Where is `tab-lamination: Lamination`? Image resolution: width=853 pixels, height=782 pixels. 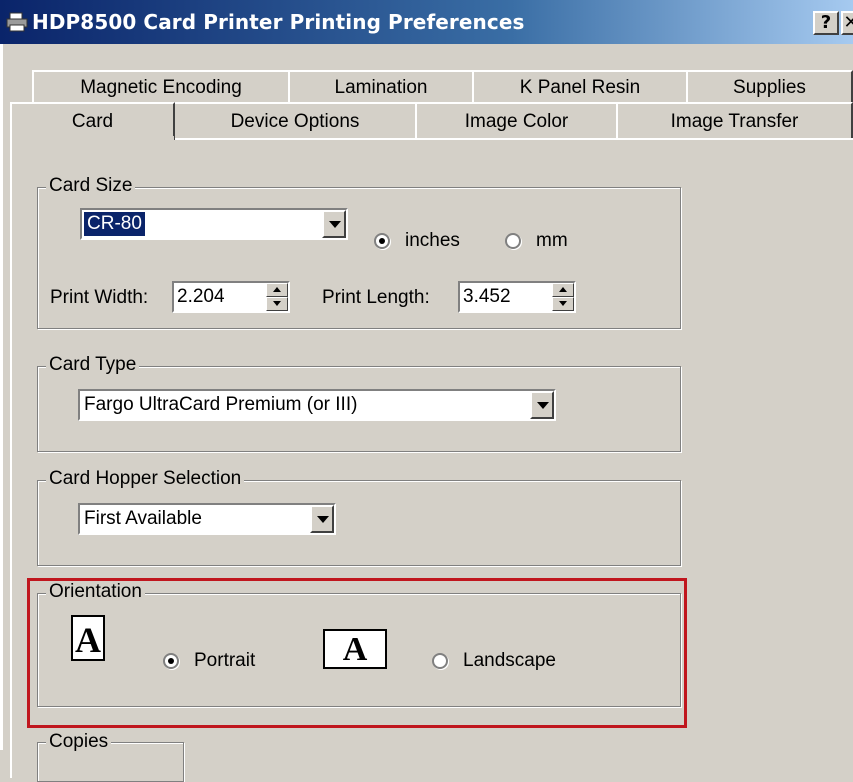
tab-lamination: Lamination is located at coordinates (381, 87).